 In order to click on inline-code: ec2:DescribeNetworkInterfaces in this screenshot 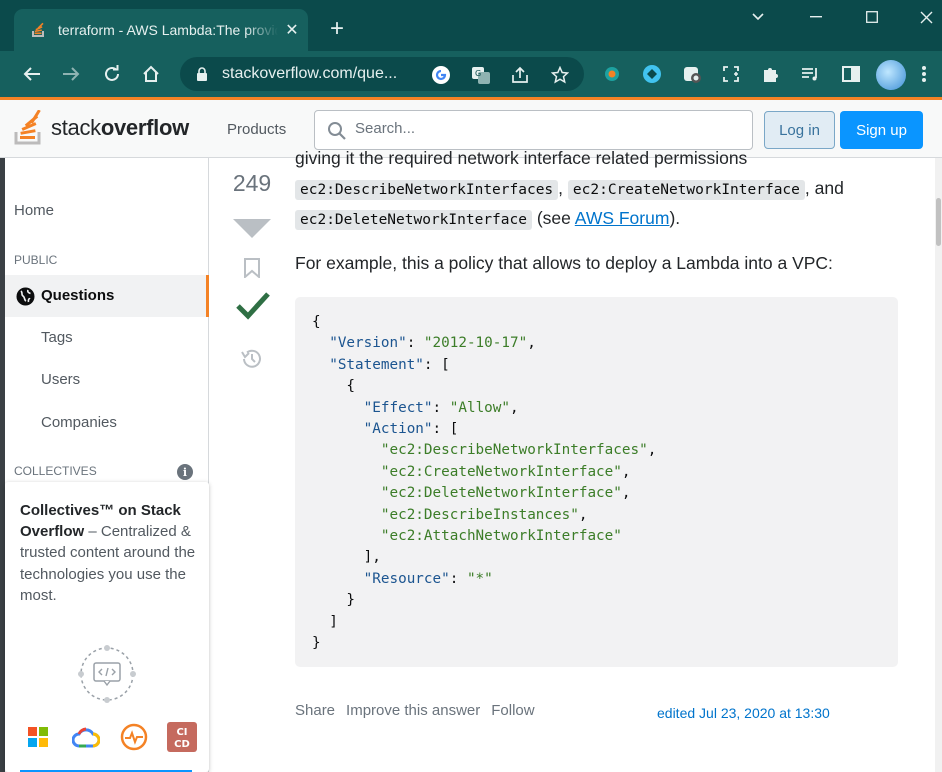, I will do `click(427, 190)`.